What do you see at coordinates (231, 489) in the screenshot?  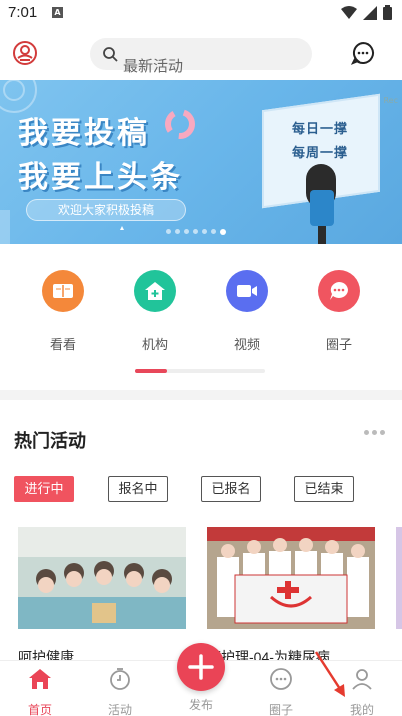 I see `filter-registered: 已报名` at bounding box center [231, 489].